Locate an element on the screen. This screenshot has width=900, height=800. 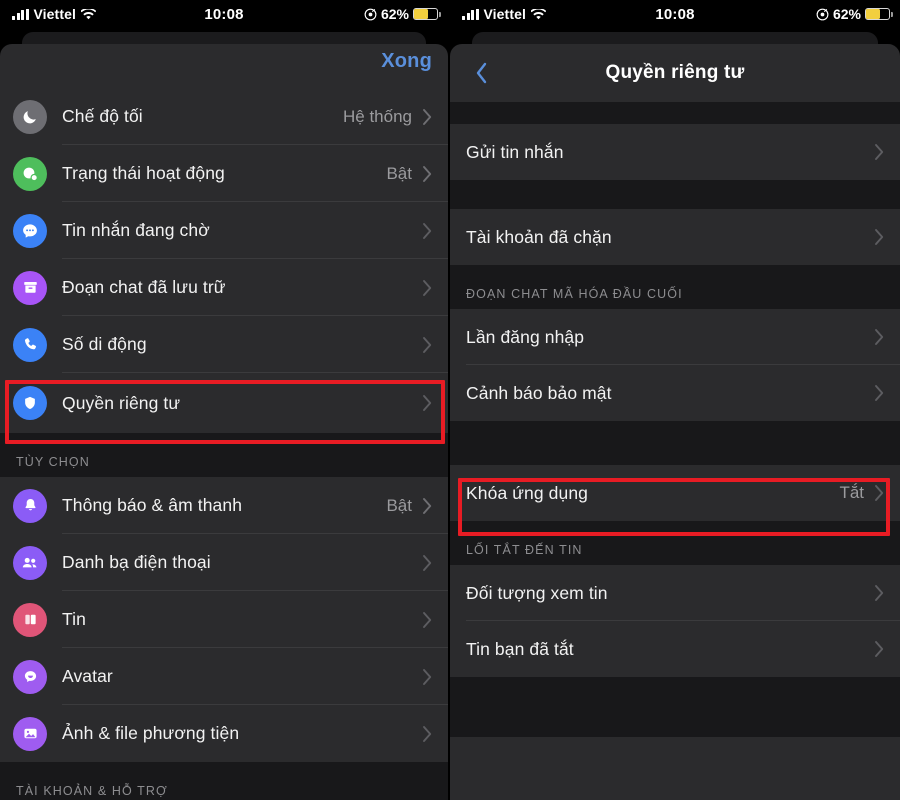
row-label: Số di động is located at coordinates (104, 344).